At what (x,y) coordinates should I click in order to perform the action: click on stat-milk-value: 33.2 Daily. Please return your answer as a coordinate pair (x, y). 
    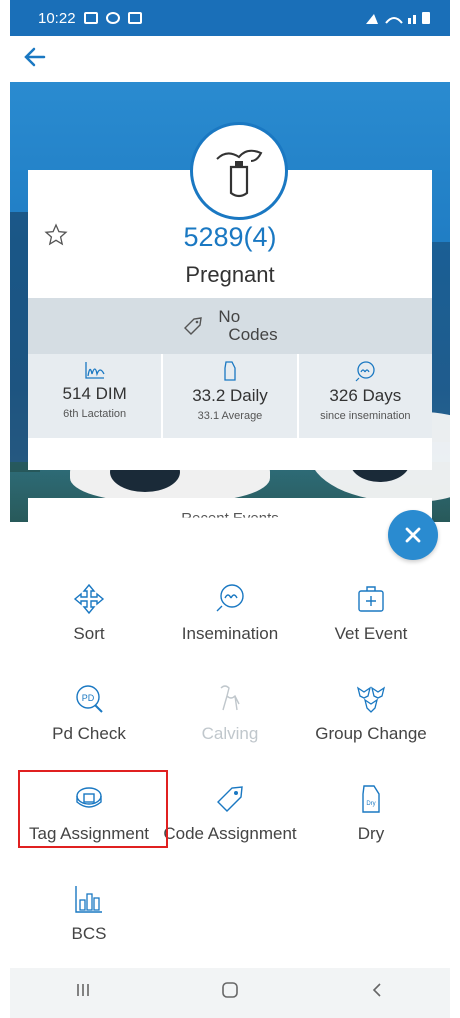
    Looking at the image, I should click on (230, 395).